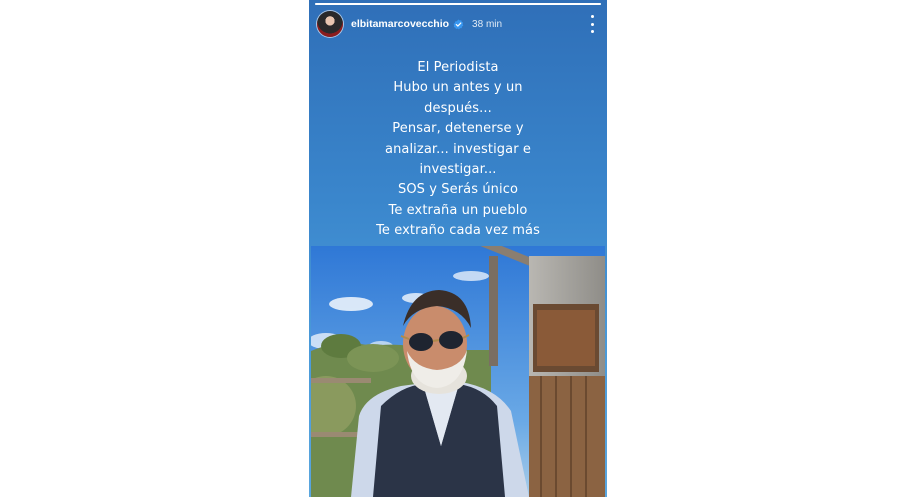 The width and height of the screenshot is (900, 497). I want to click on caption-line: Te extraño cada vez más, so click(458, 231).